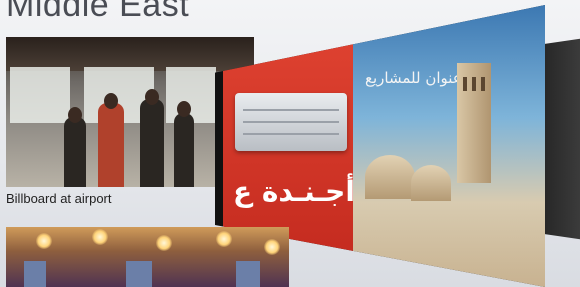 The image size is (580, 287). I want to click on ballroom-photo, so click(147, 257).